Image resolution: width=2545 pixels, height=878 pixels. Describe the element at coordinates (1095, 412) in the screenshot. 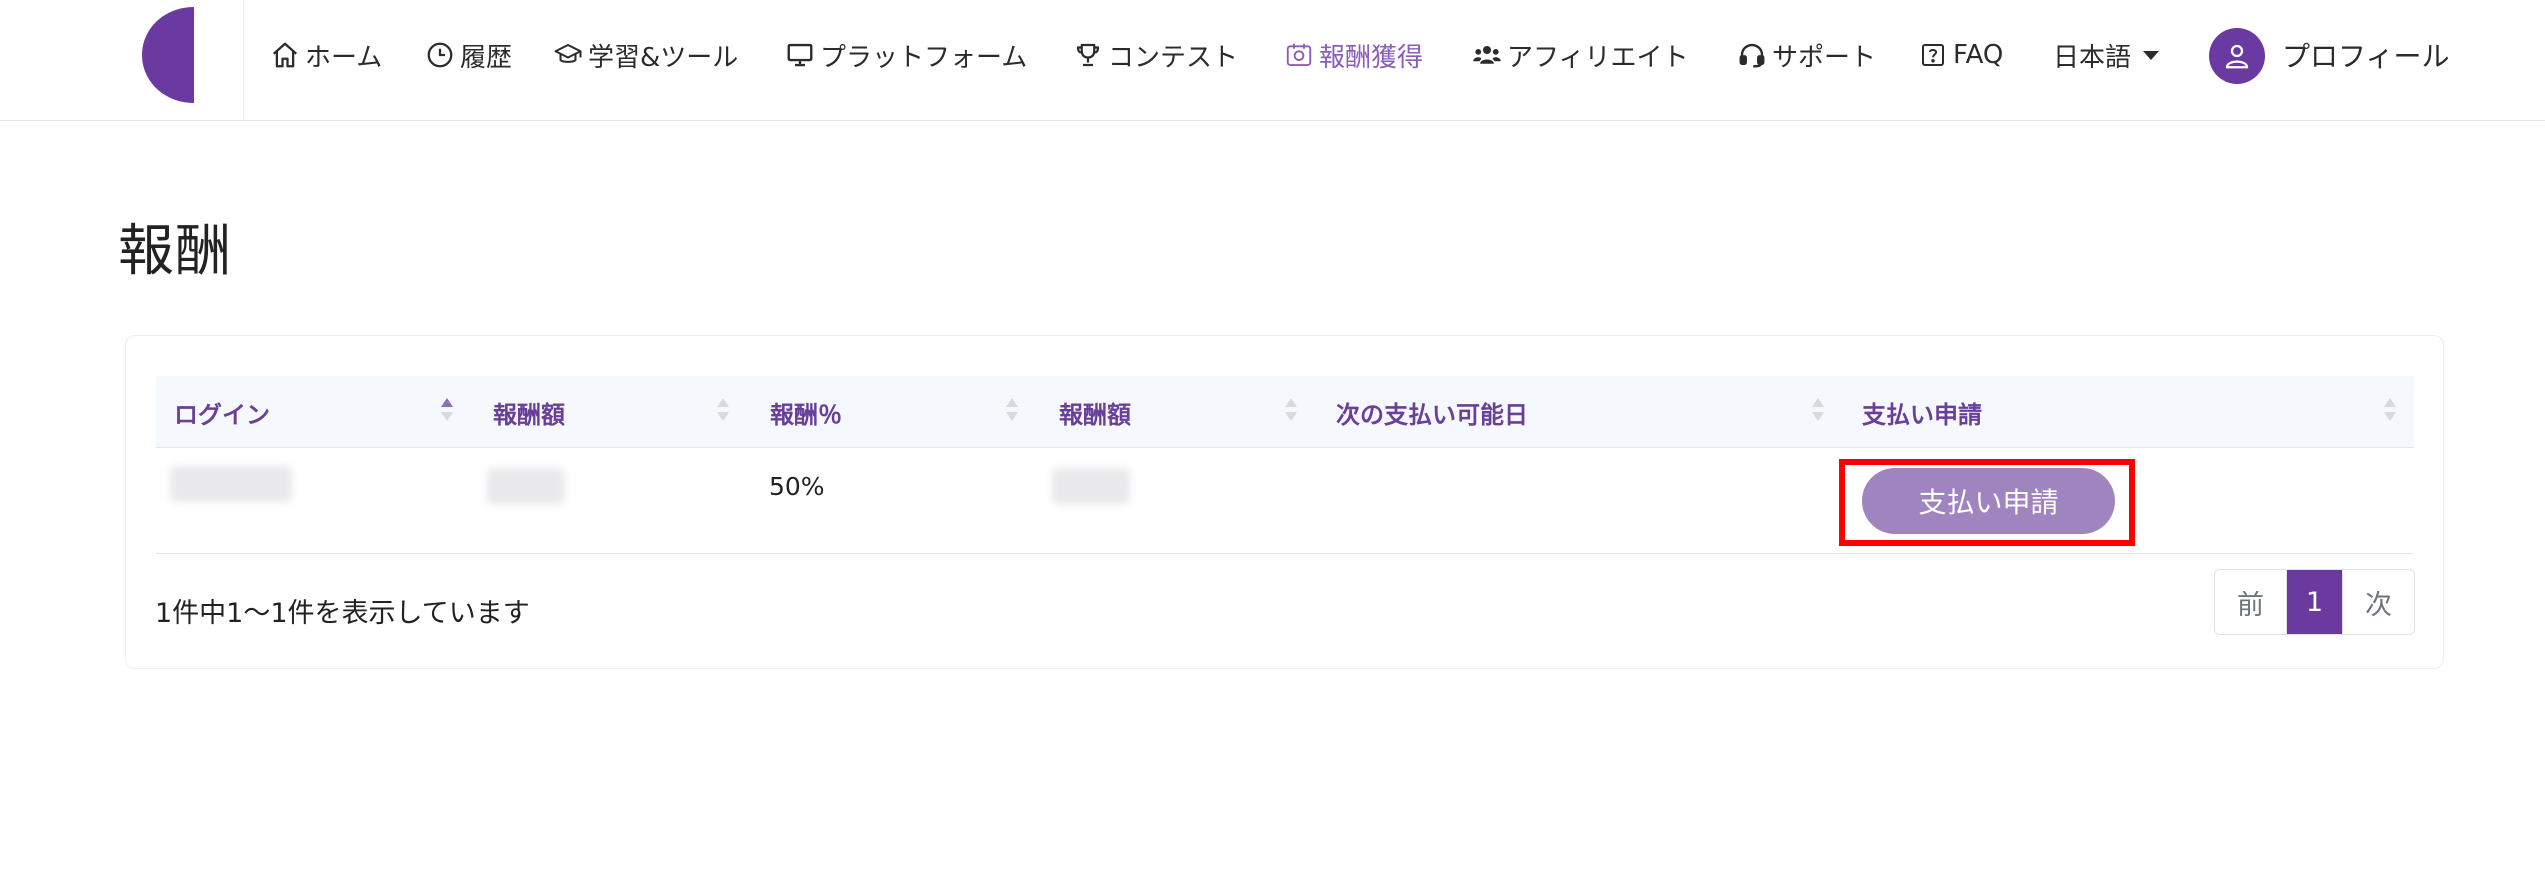

I see `column-header-reward-amount-2: 報酬額` at that location.